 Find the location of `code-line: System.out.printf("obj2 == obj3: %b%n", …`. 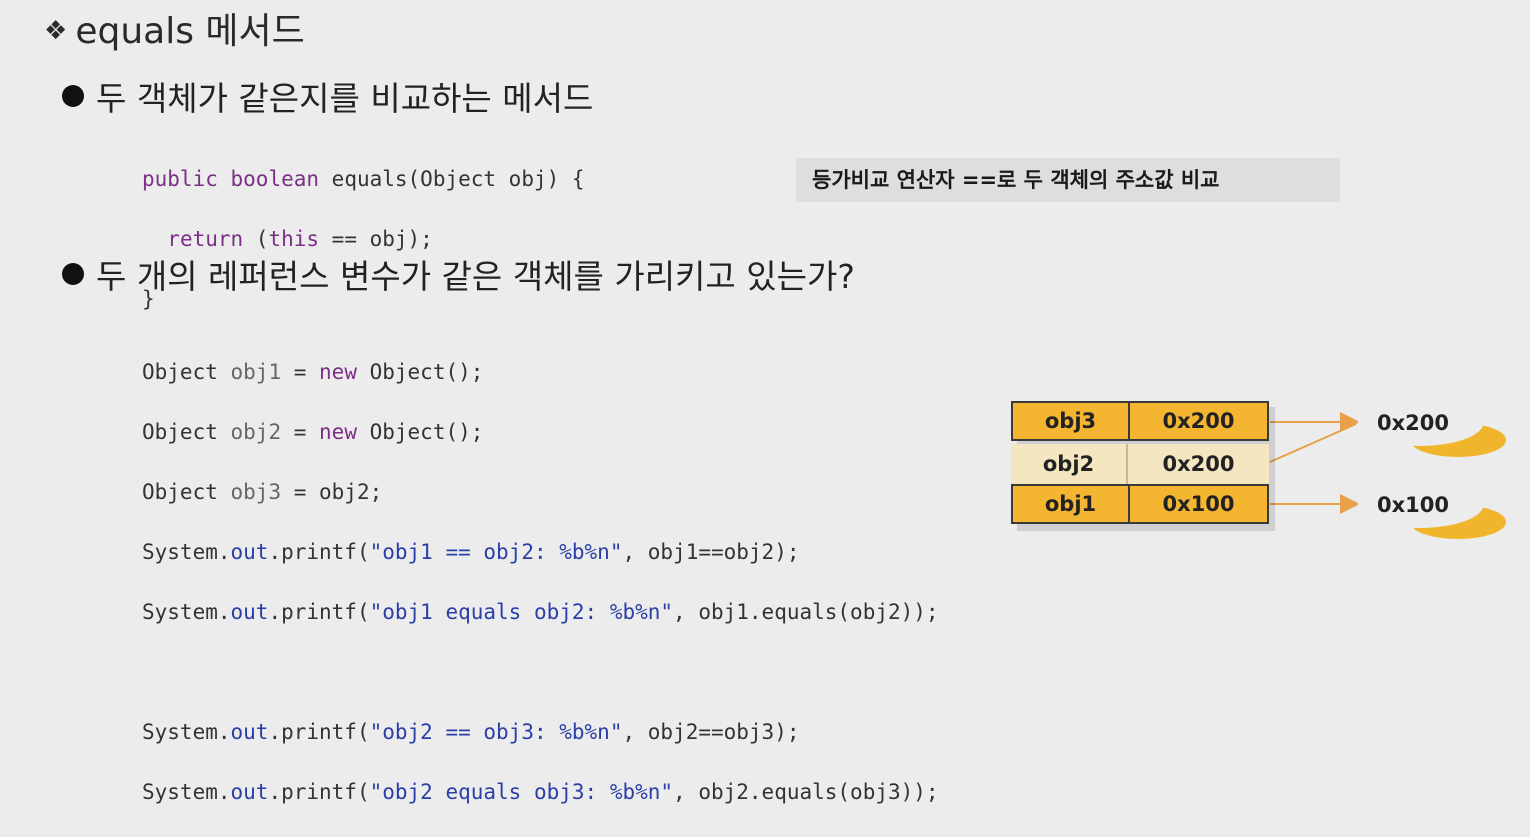

code-line: System.out.printf("obj2 == obj3: %b%n", … is located at coordinates (540, 732).